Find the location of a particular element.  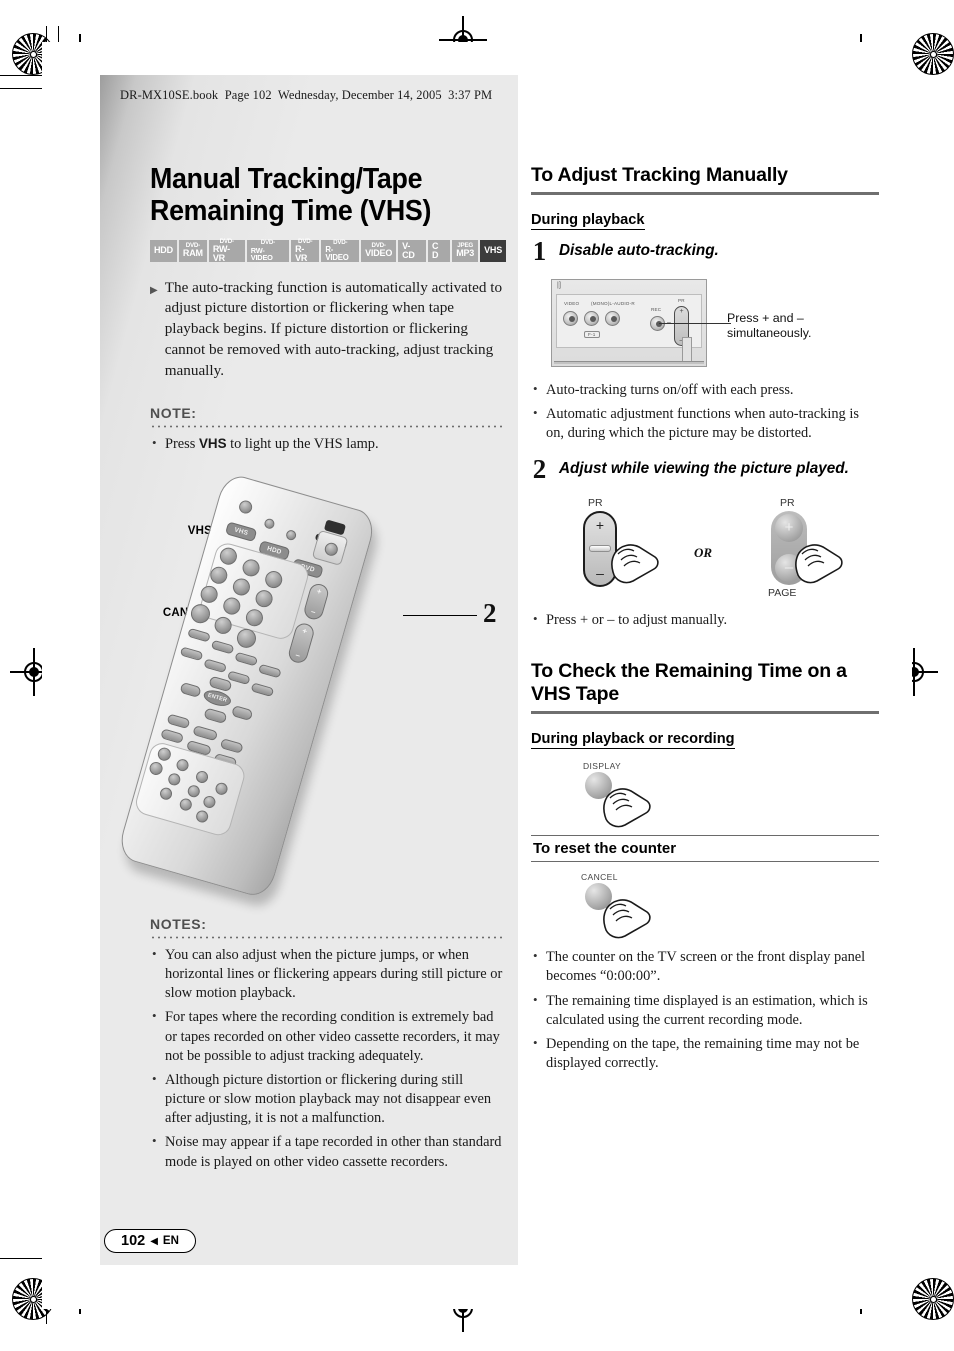

remote-control-body: VHS HDD DVD + – + – ENTER is located at coordinates (246, 685).